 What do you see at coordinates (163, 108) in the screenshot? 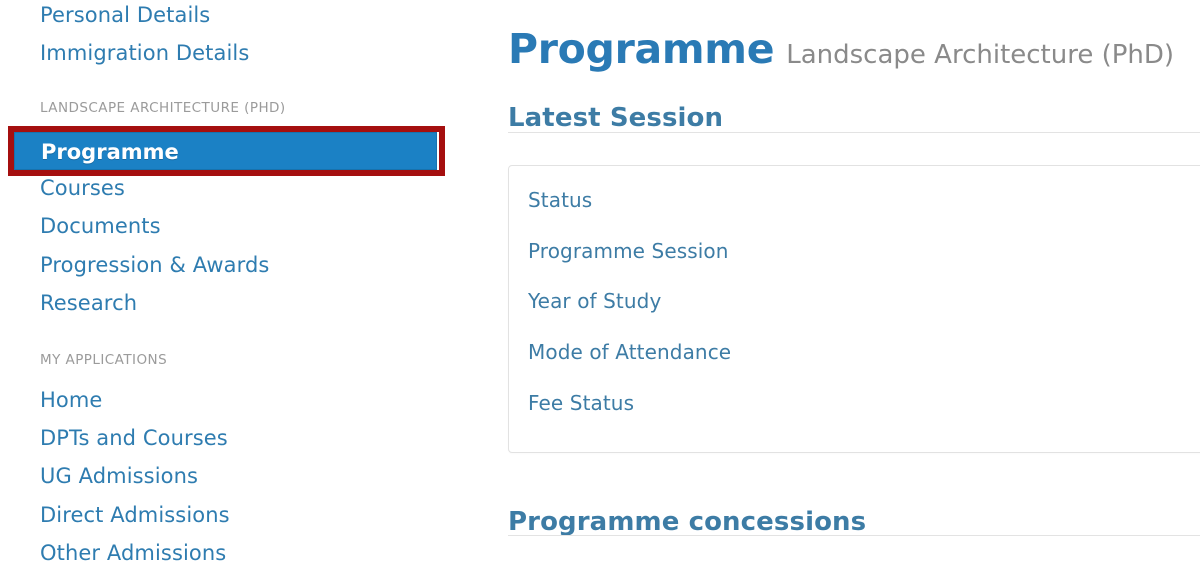
I see `sidebar-section-heading-landscape-architecture: LANDSCAPE ARCHITECTURE (PHD)` at bounding box center [163, 108].